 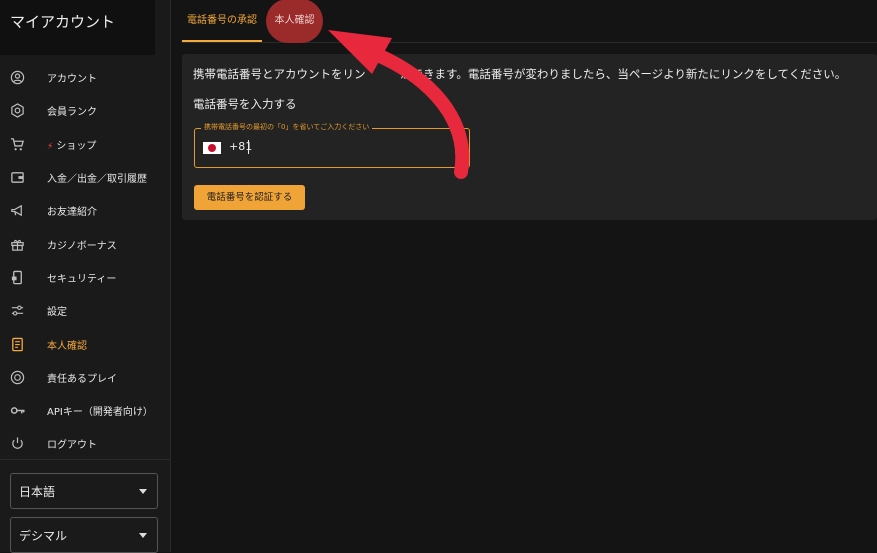 I want to click on sidebar-item-security: セキュリティー, so click(x=85, y=277).